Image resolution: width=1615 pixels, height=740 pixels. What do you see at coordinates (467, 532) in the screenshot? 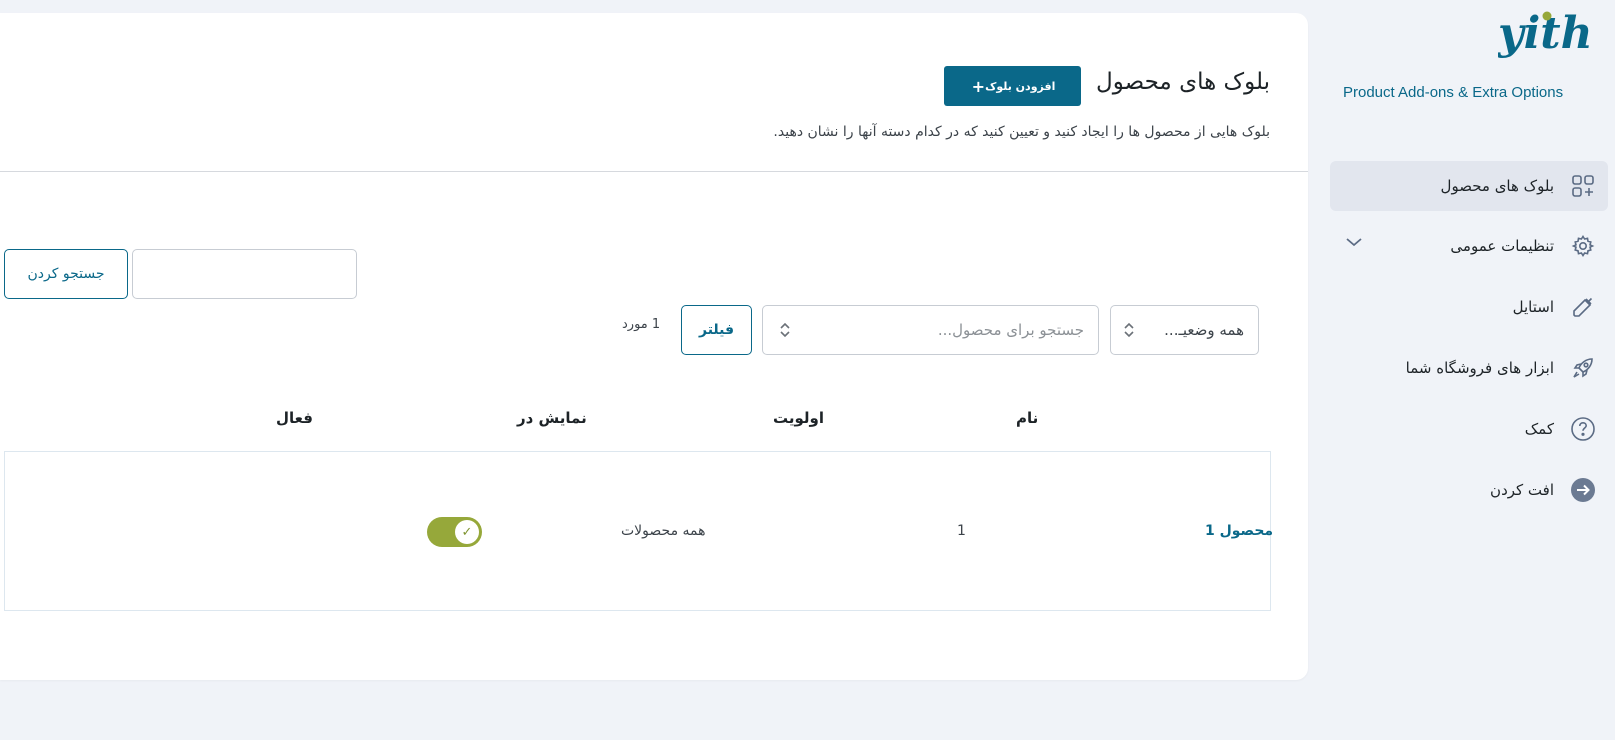
I see `check-icon: ✓` at bounding box center [467, 532].